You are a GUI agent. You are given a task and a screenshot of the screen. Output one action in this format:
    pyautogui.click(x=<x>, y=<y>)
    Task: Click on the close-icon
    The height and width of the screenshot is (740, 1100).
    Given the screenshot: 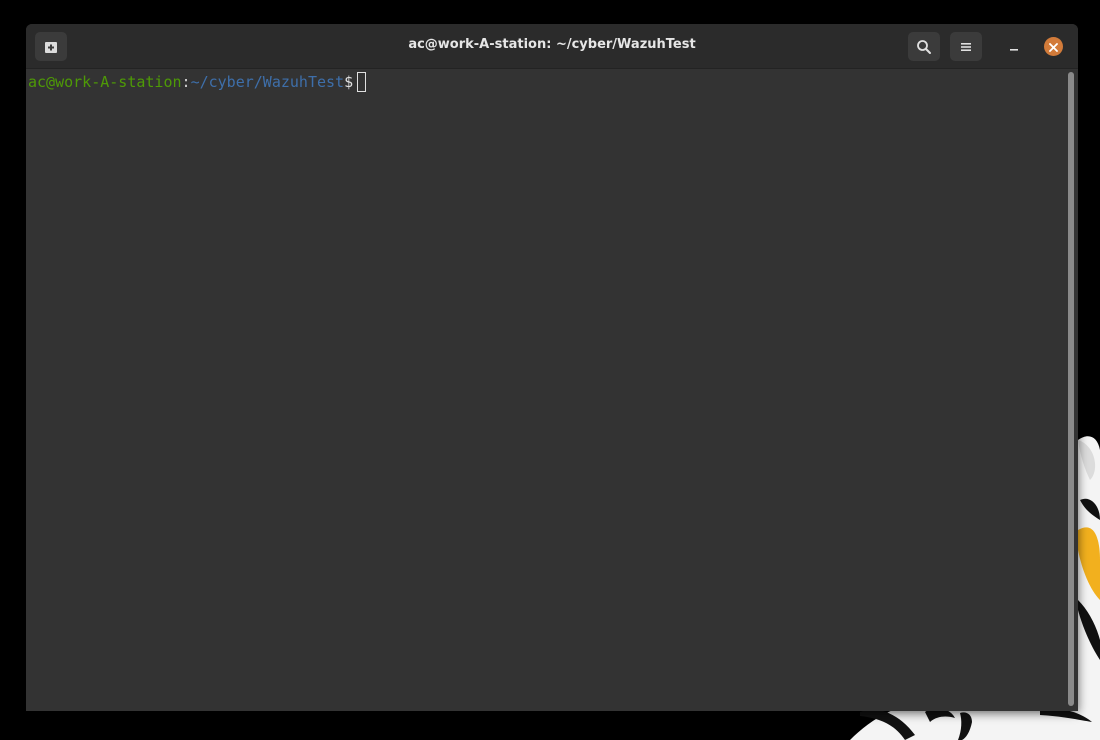 What is the action you would take?
    pyautogui.click(x=1053, y=46)
    